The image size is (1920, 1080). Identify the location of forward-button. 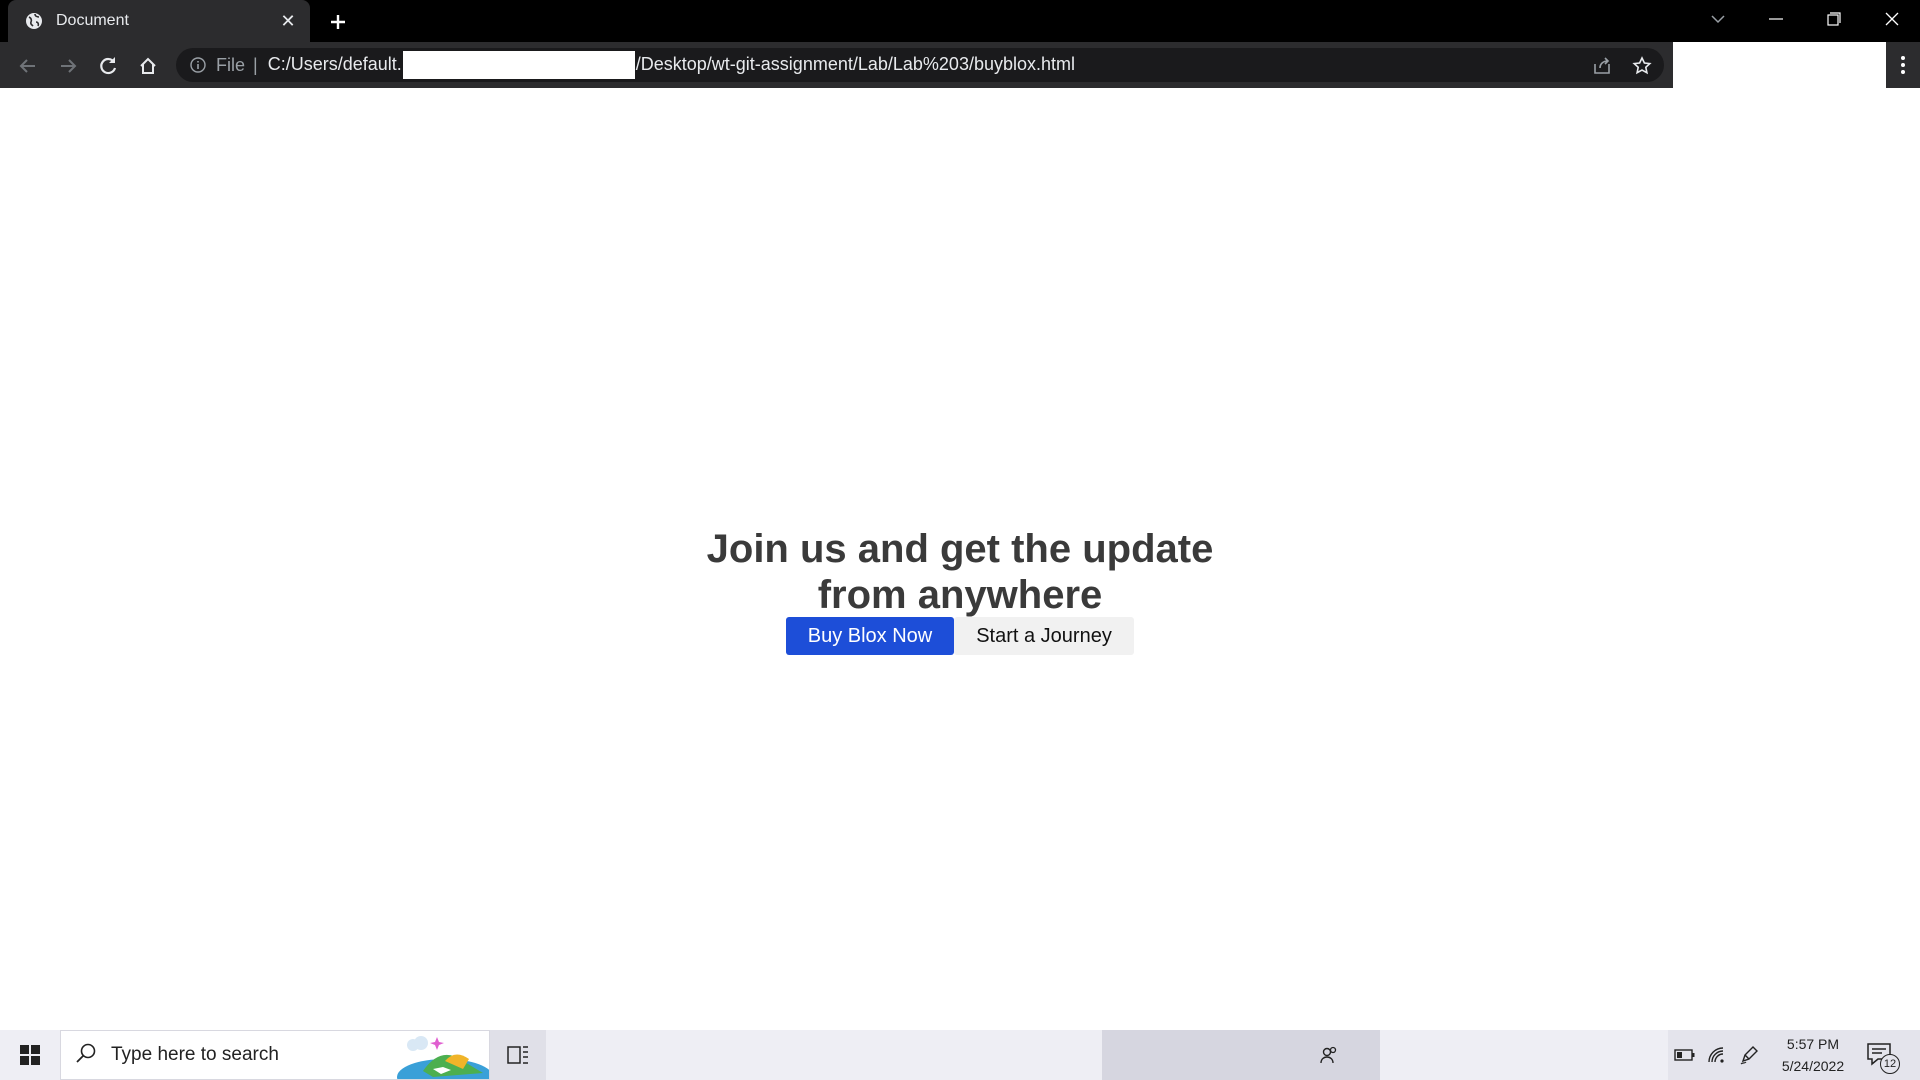
(68, 66).